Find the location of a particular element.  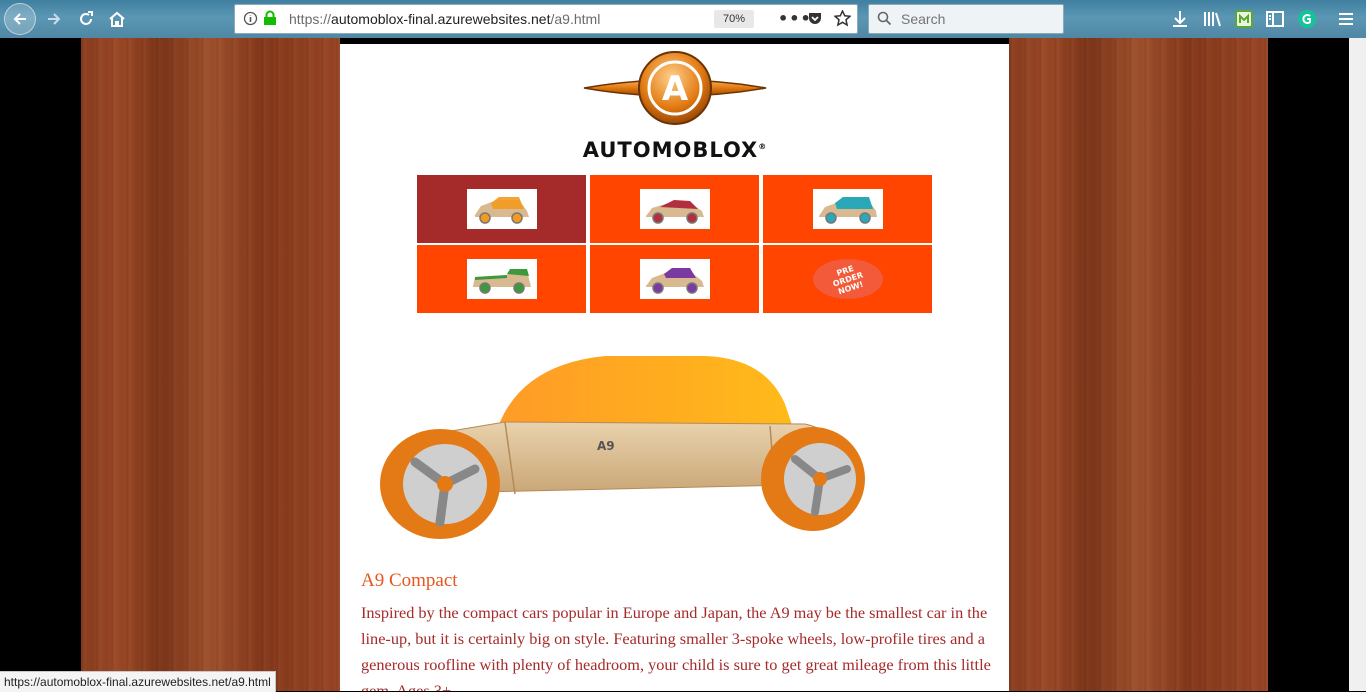

info-icon is located at coordinates (250, 18).